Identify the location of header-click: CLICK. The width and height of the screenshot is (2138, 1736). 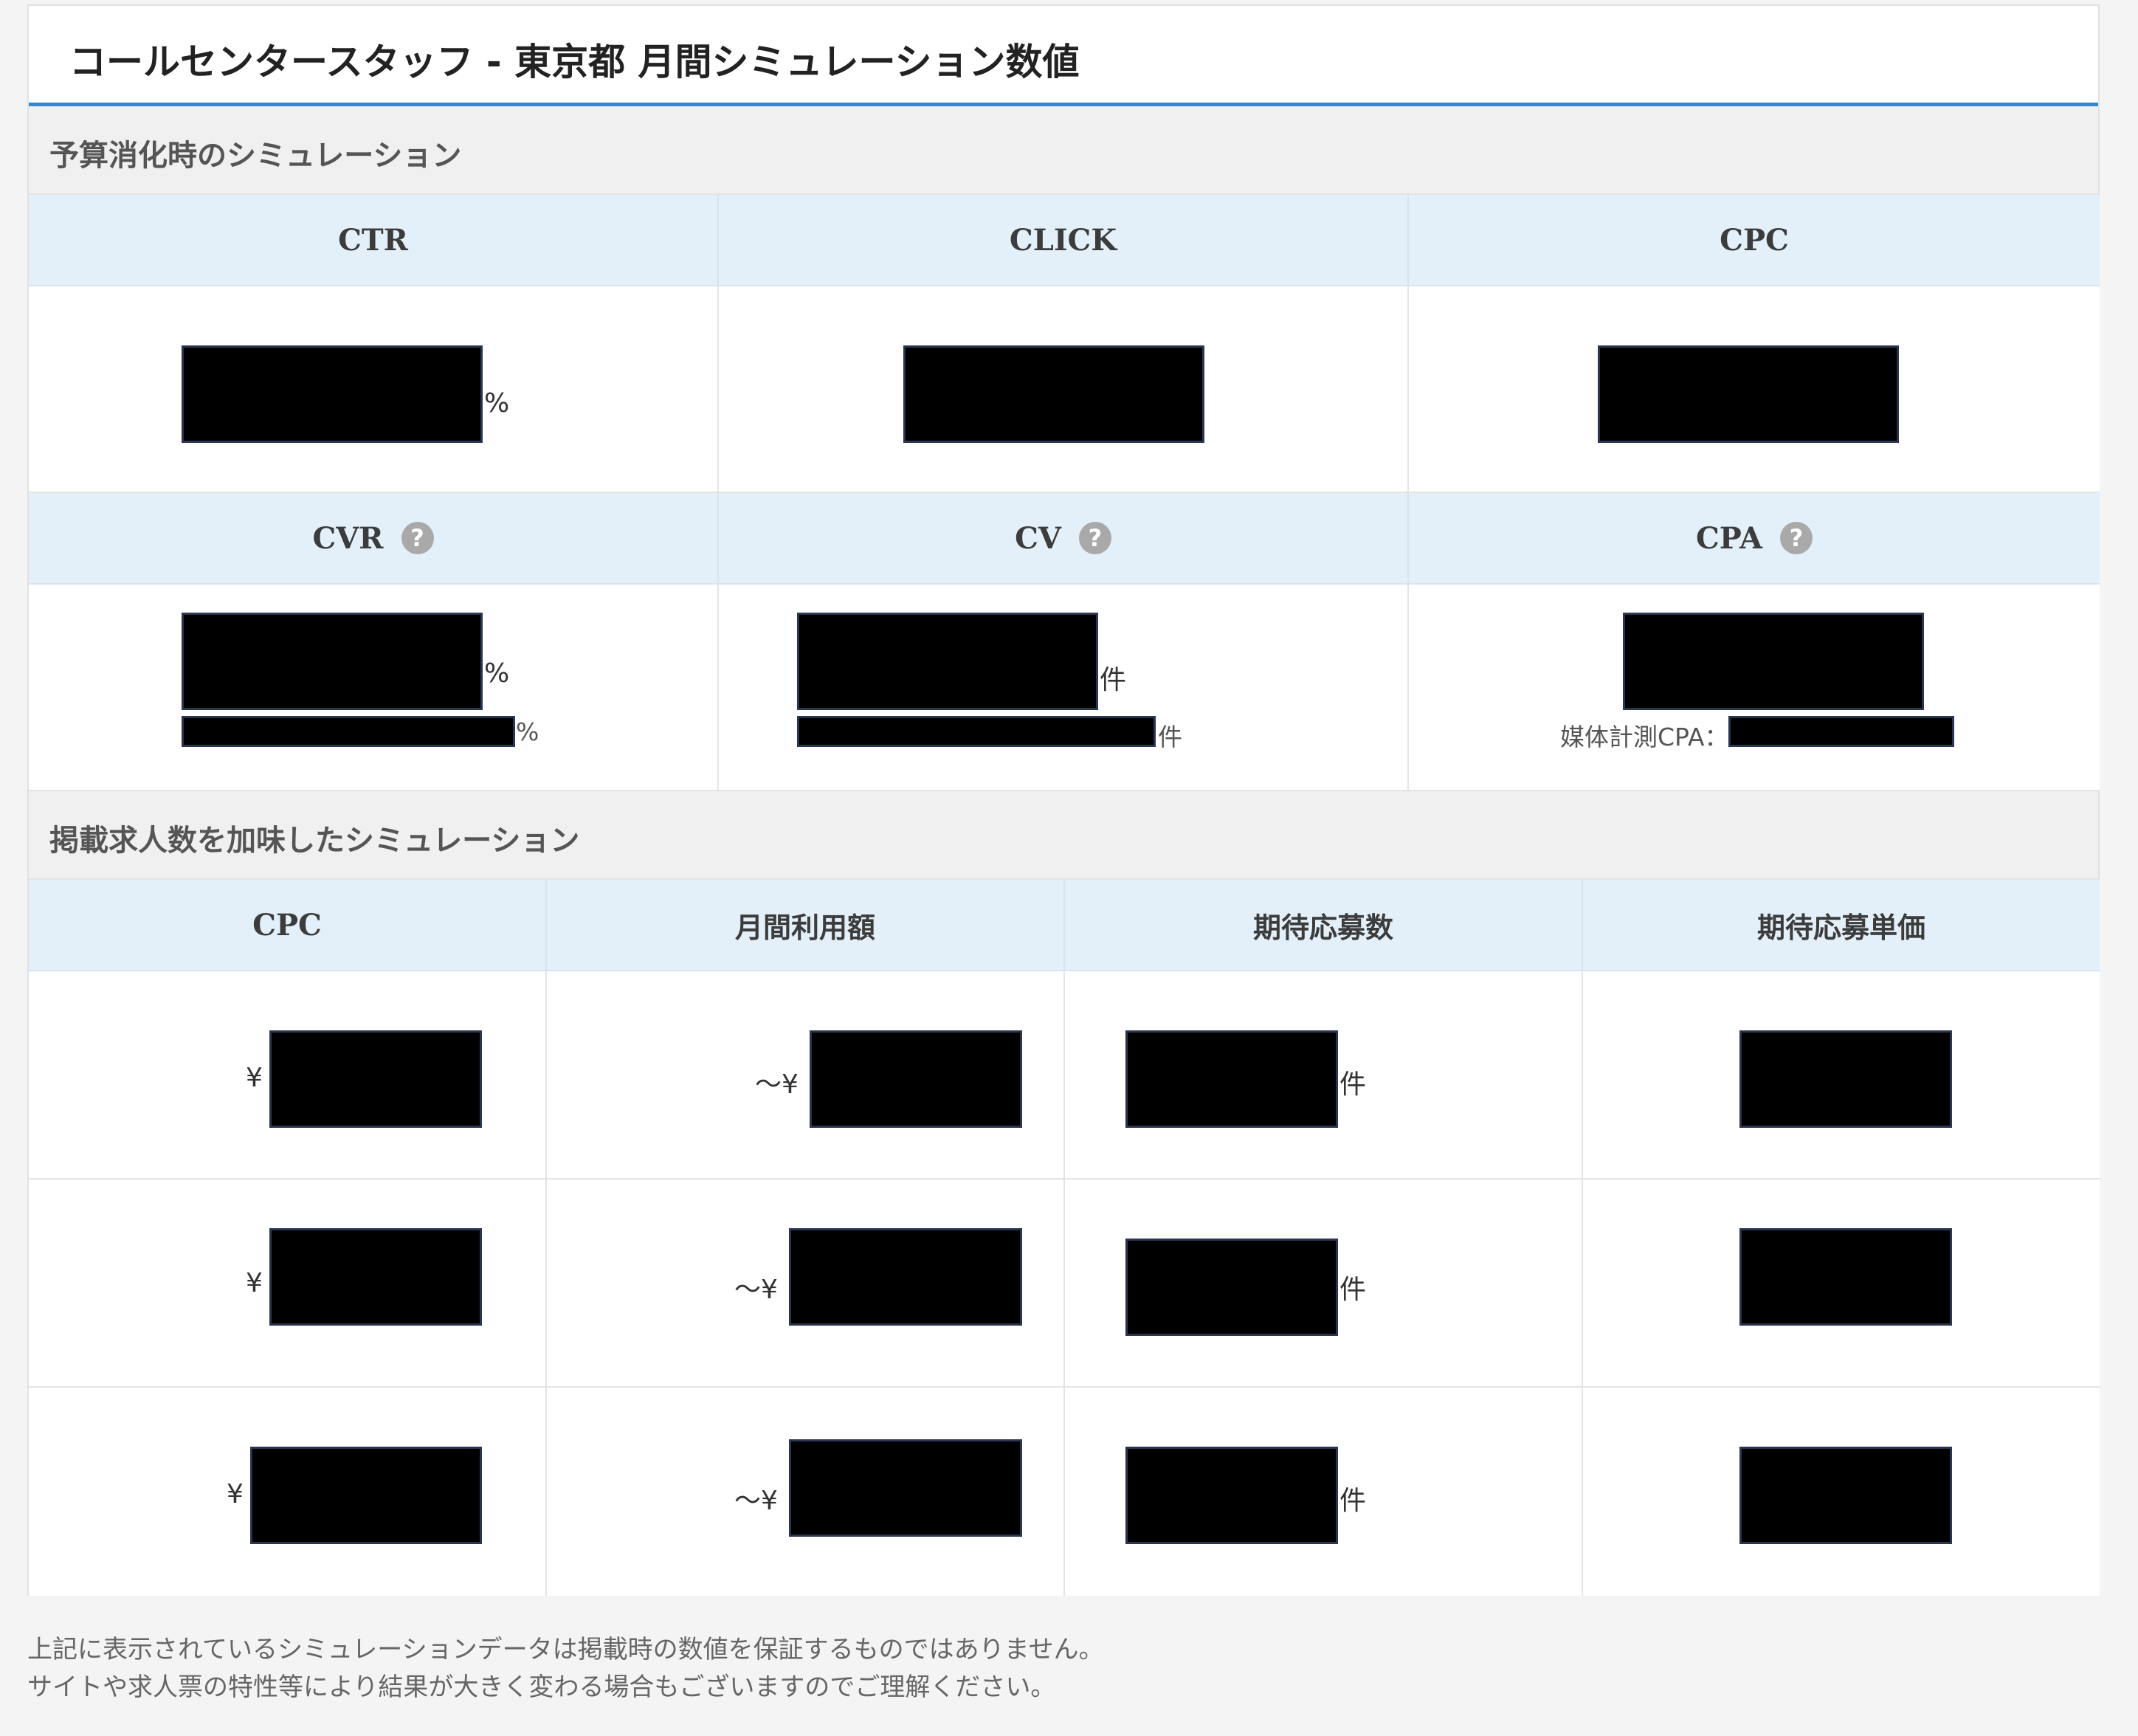
(1064, 240).